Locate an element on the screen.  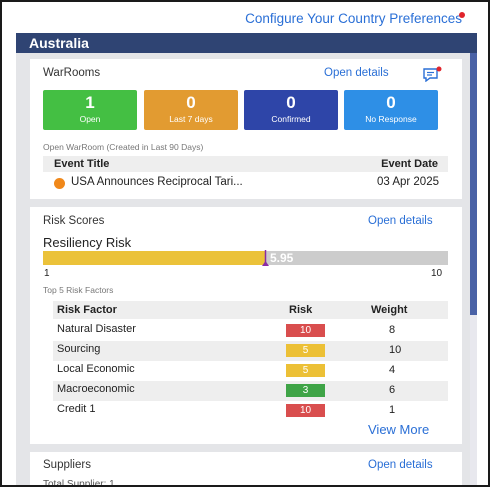
tile-last-7-days-label: Last 7 days is located at coordinates (191, 119).